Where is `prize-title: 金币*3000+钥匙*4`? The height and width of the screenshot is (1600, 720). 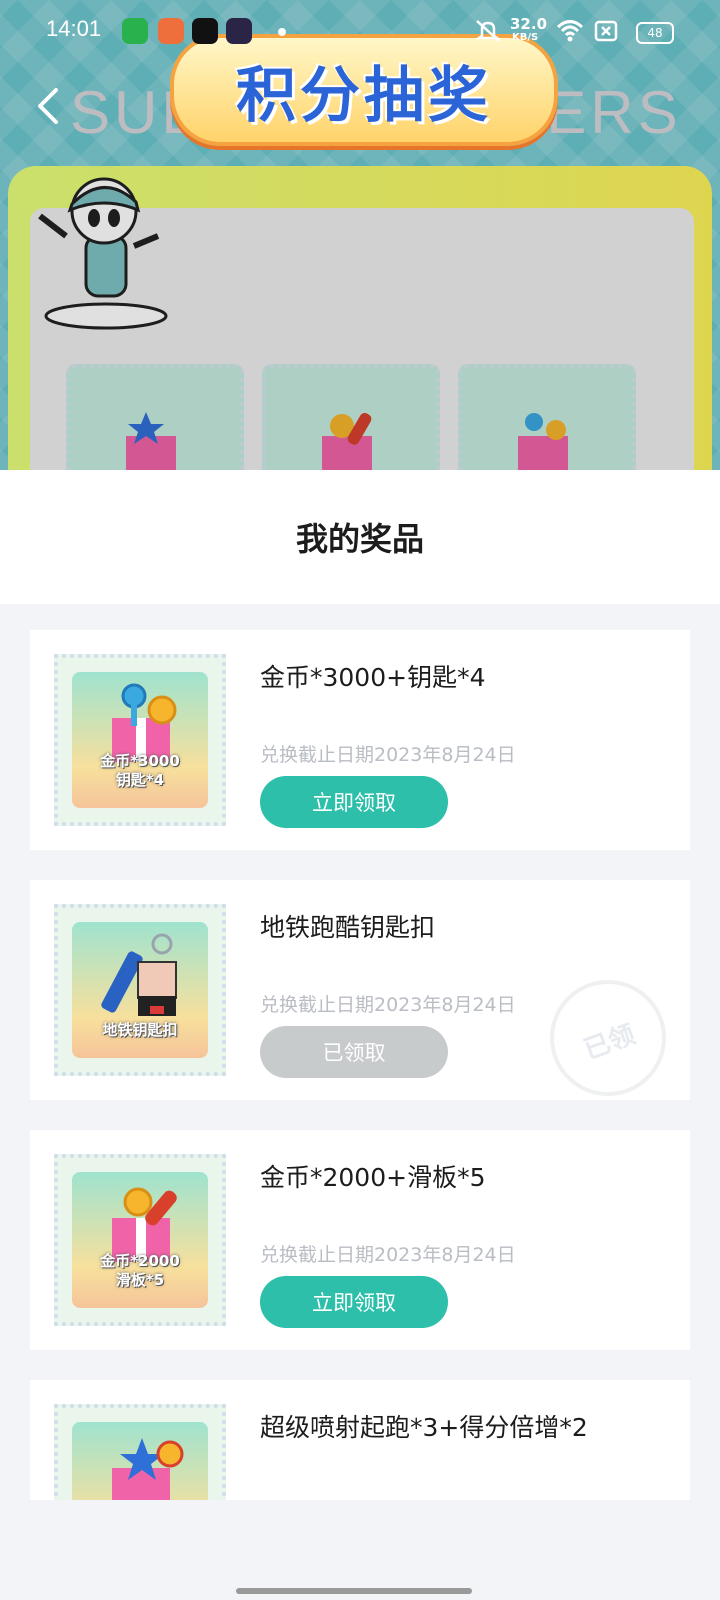
prize-title: 金币*3000+钥匙*4 is located at coordinates (373, 677).